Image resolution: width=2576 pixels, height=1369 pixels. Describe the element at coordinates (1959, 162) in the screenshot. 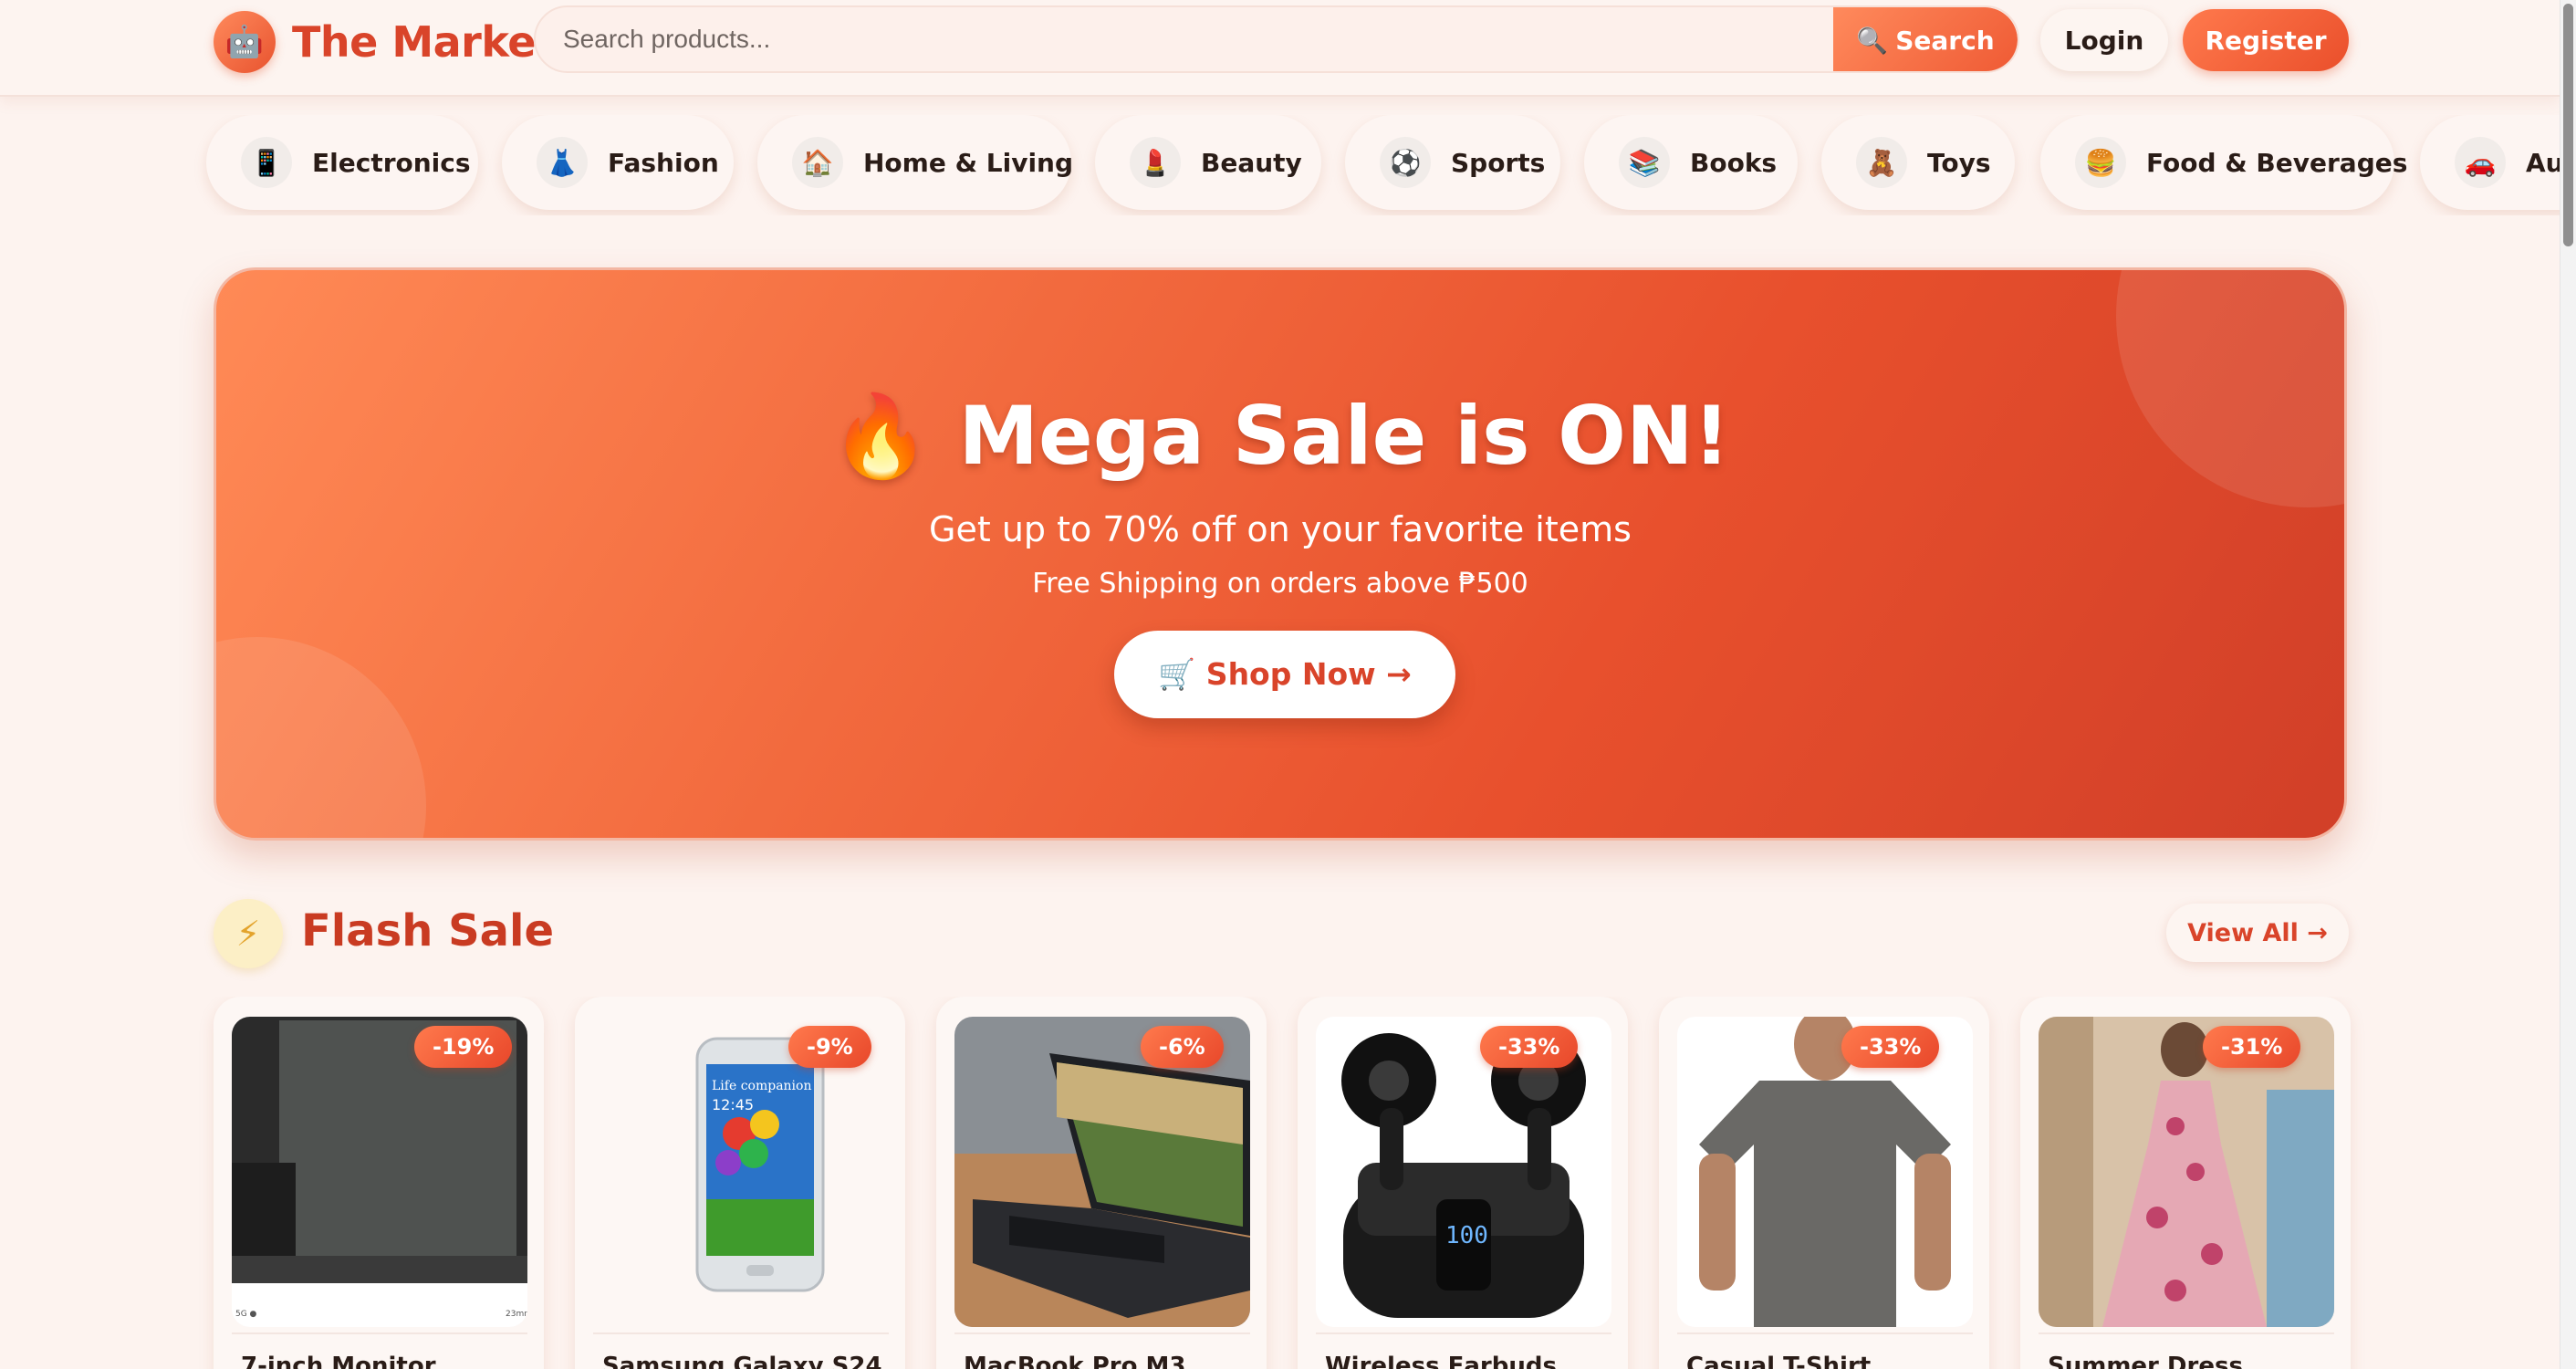

I see `category-label: Toys` at that location.